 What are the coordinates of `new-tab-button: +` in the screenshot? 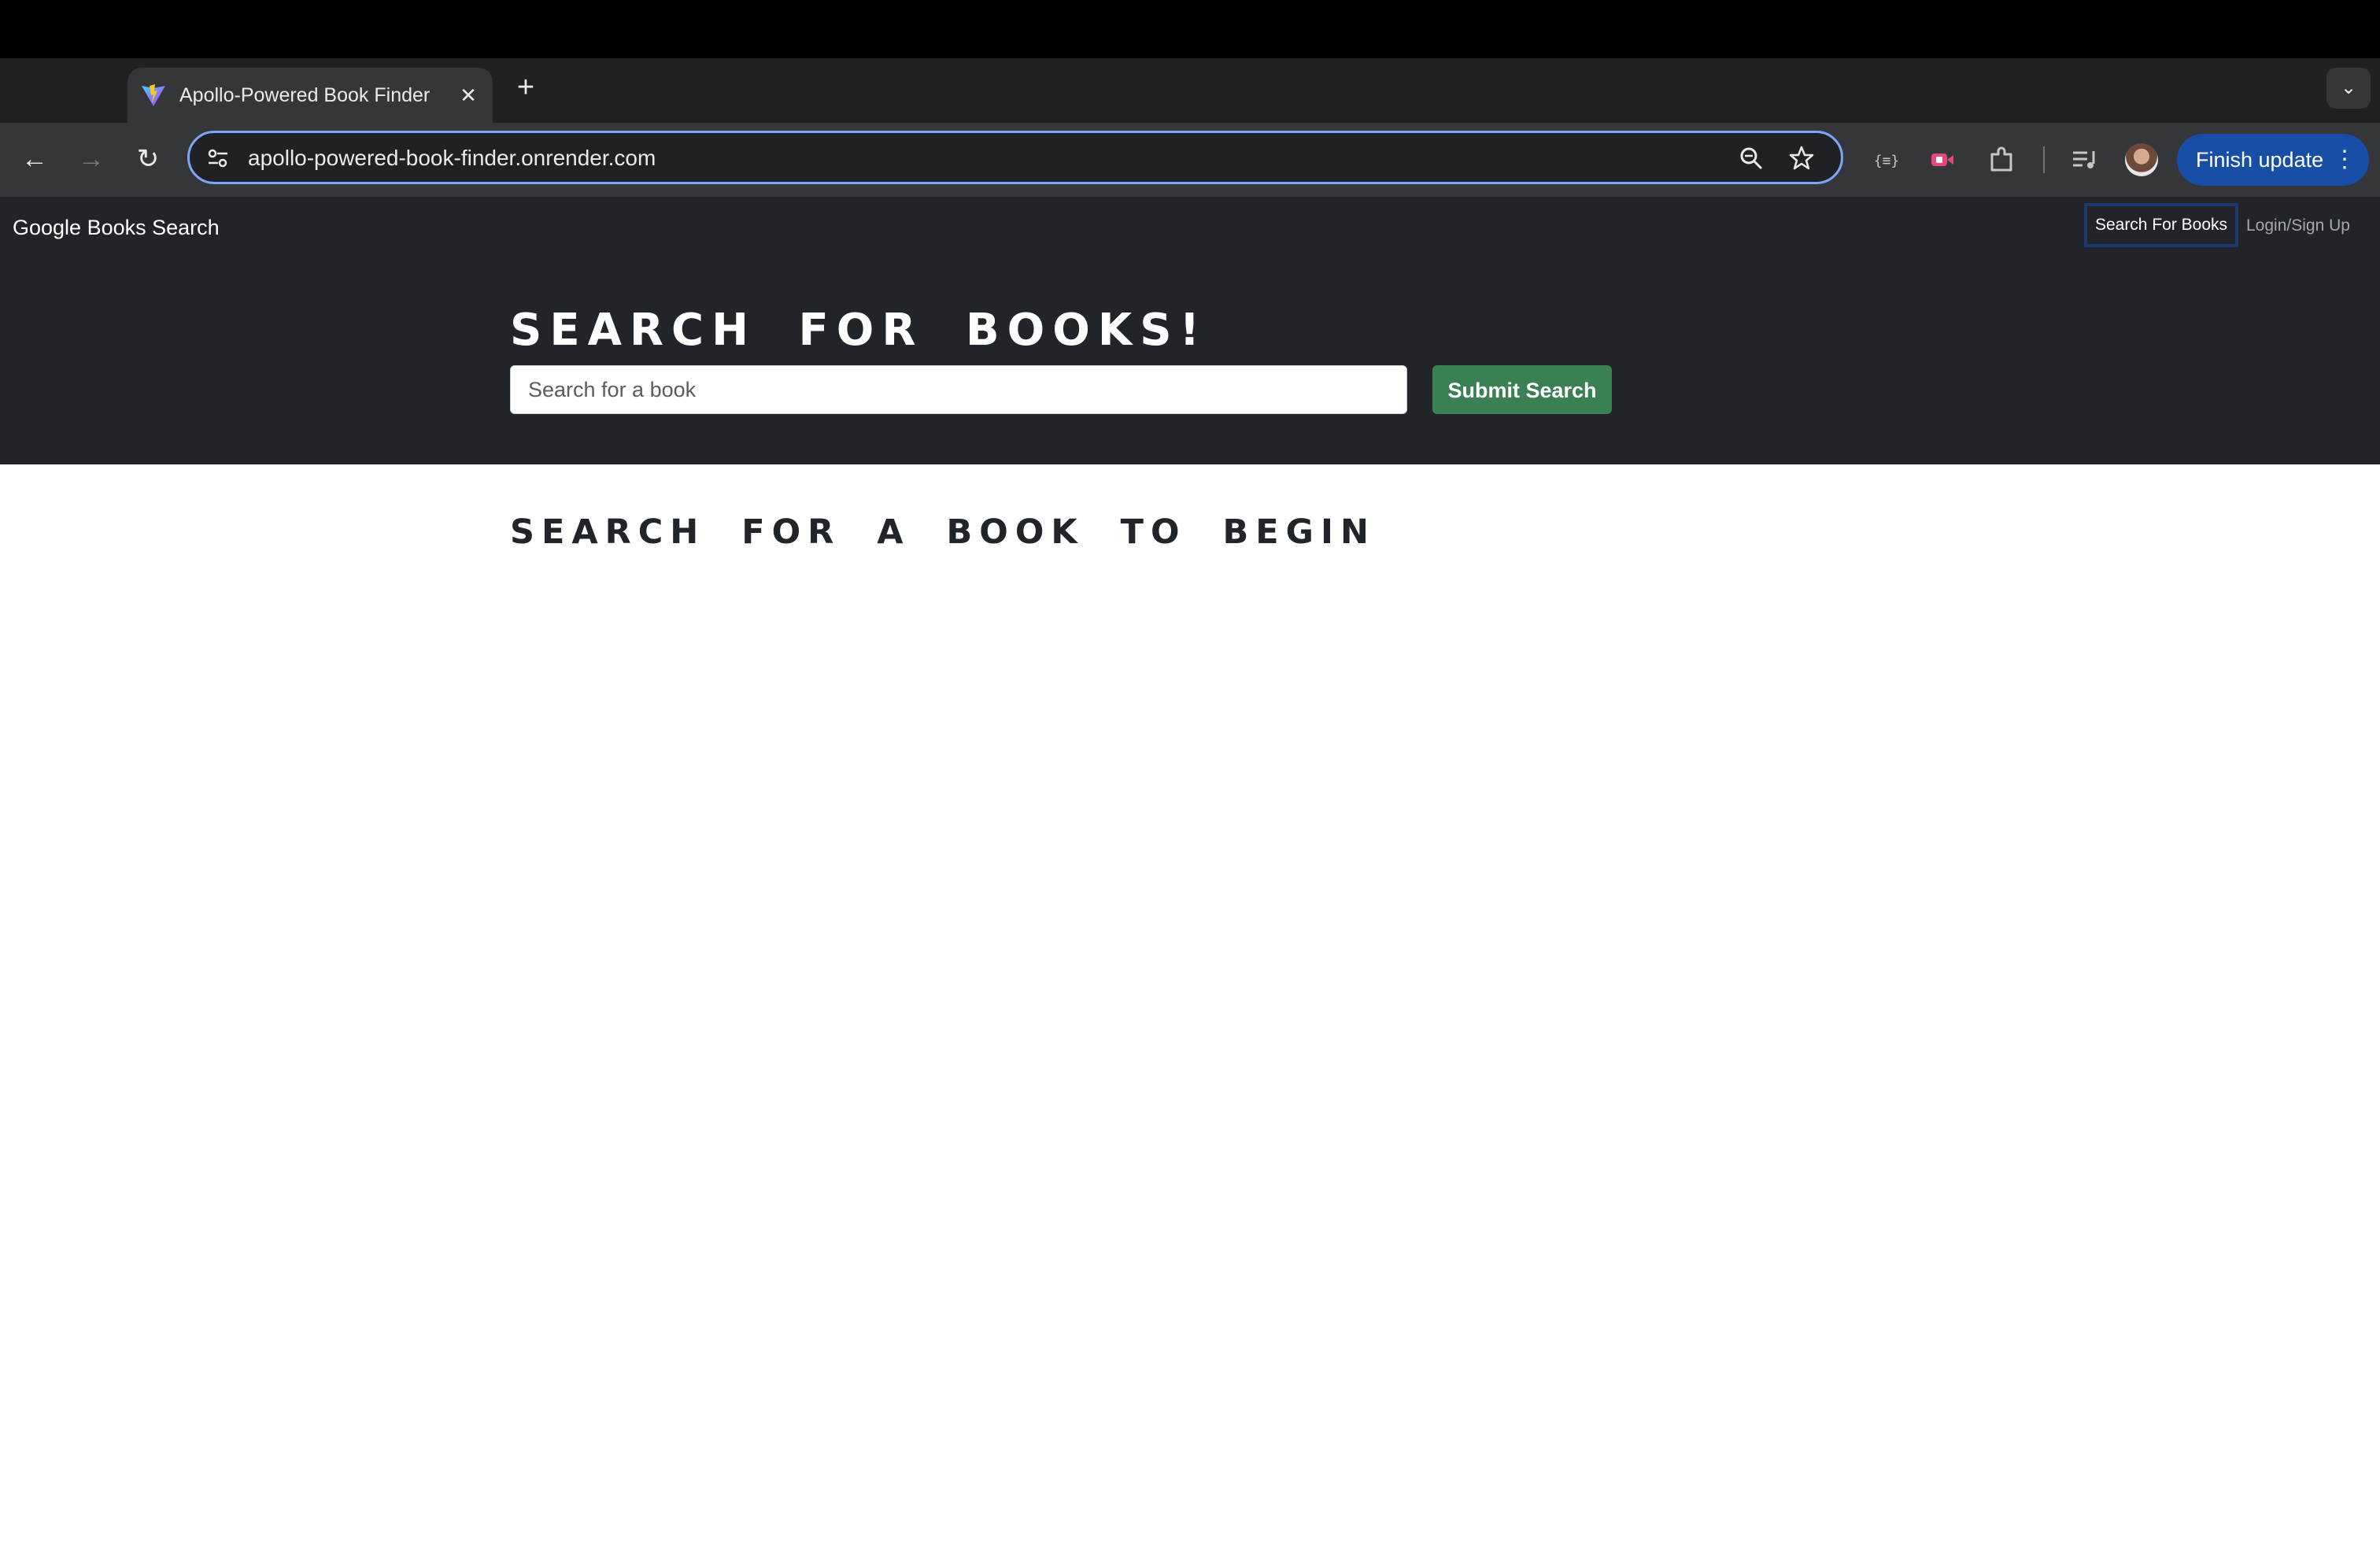 It's located at (526, 87).